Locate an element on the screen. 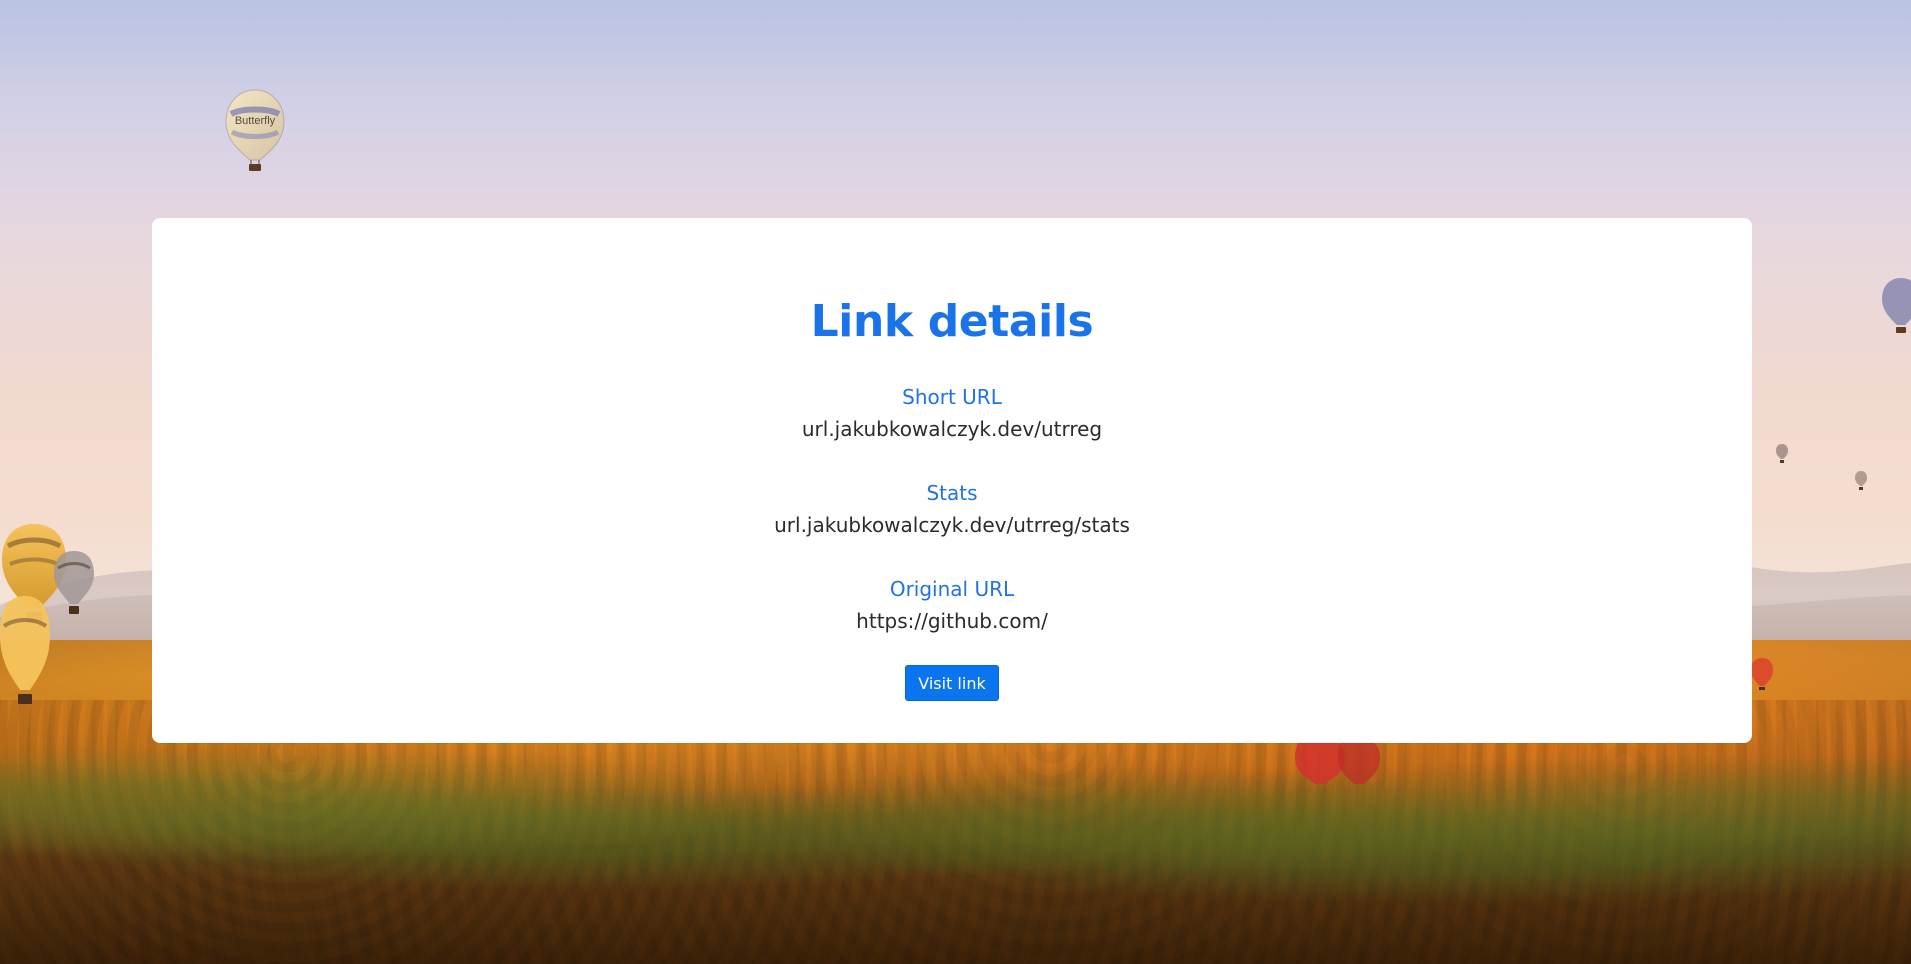 This screenshot has width=1911, height=964. balloon-text: Butterfly is located at coordinates (255, 121).